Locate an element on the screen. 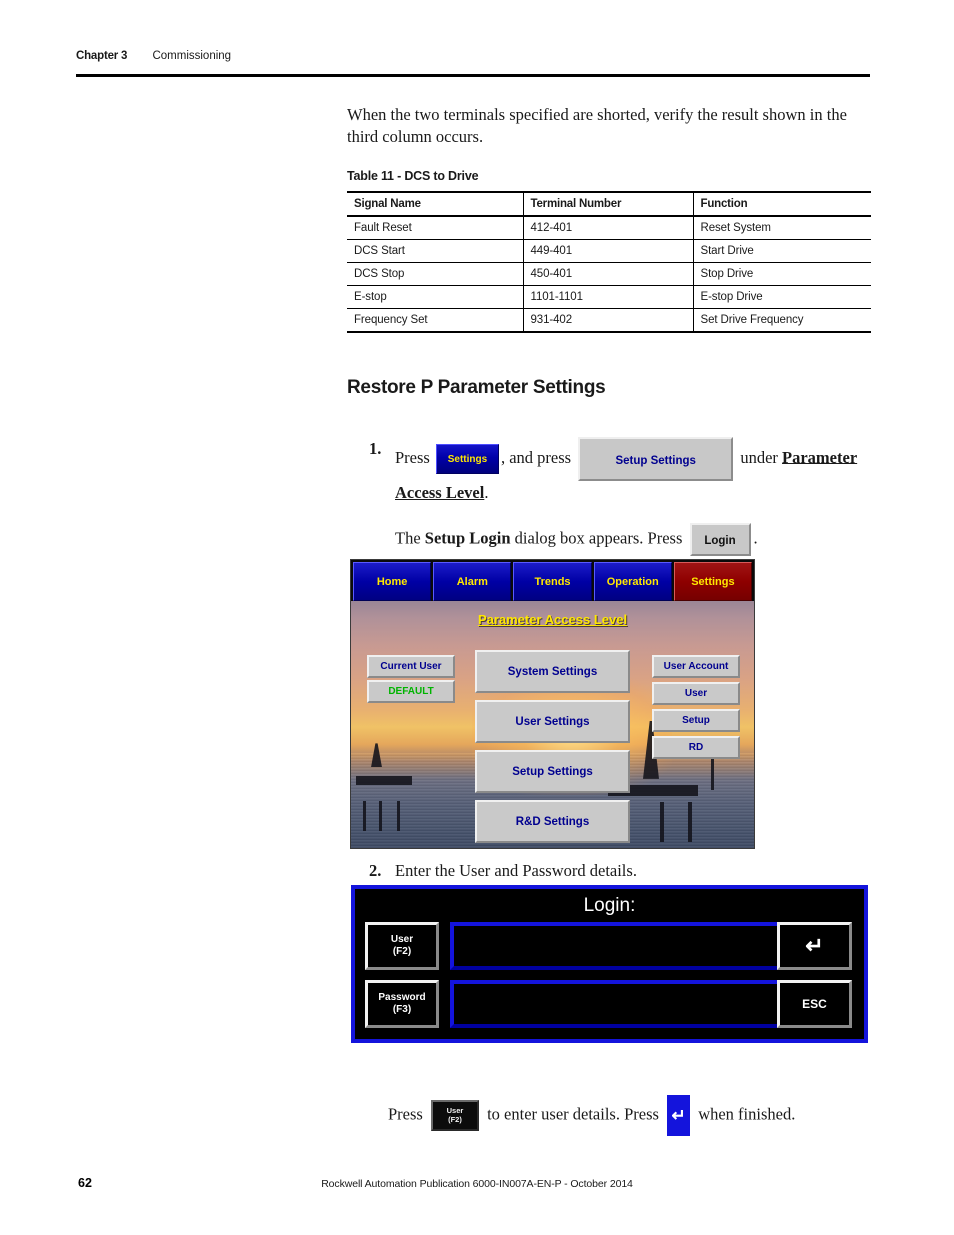  hmi-setup-settings-button: Setup Settings is located at coordinates (552, 771).